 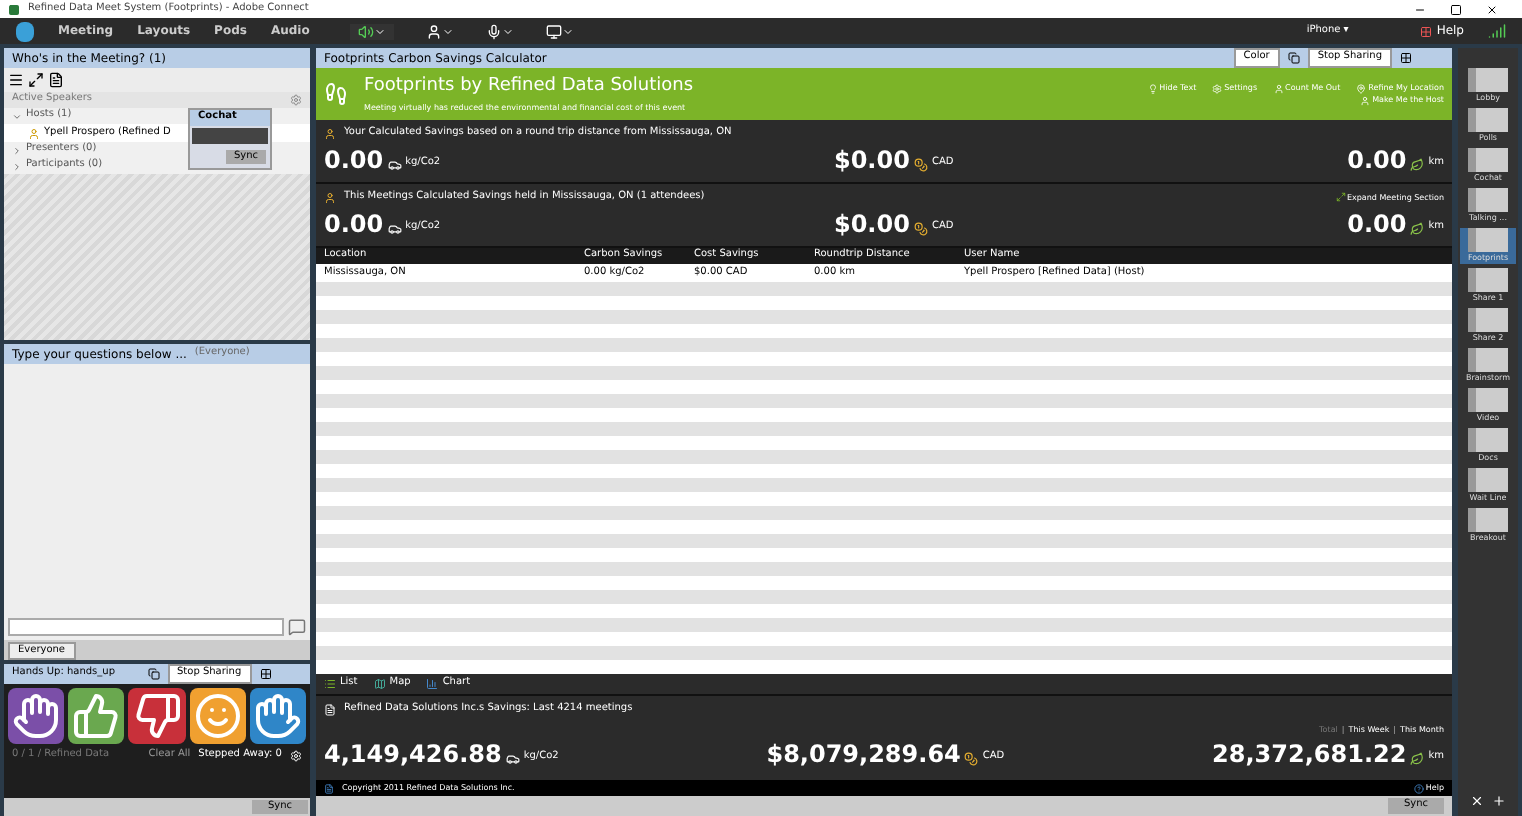 What do you see at coordinates (863, 753) in the screenshot?
I see `cost-value: $8,079,289.64` at bounding box center [863, 753].